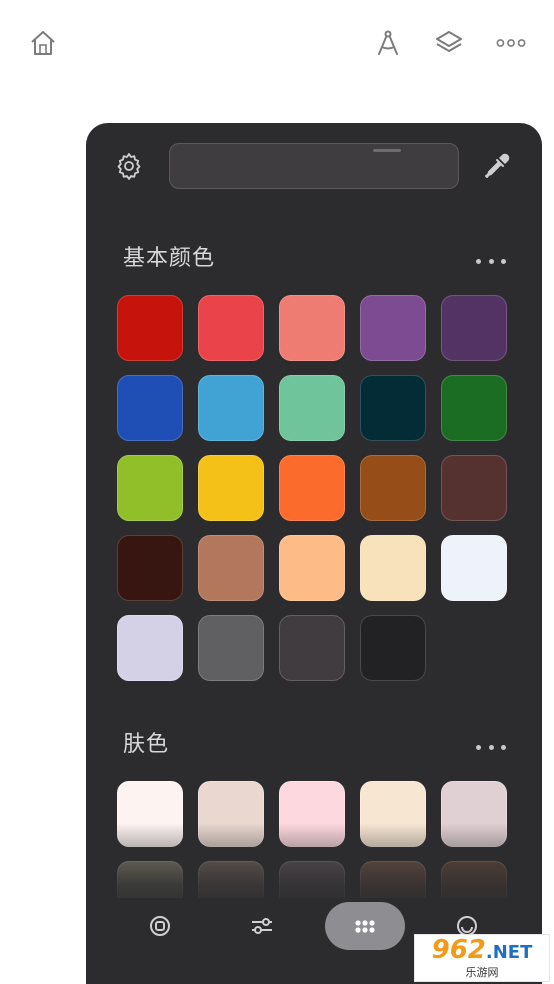 The width and height of the screenshot is (554, 984). I want to click on home-icon, so click(43, 43).